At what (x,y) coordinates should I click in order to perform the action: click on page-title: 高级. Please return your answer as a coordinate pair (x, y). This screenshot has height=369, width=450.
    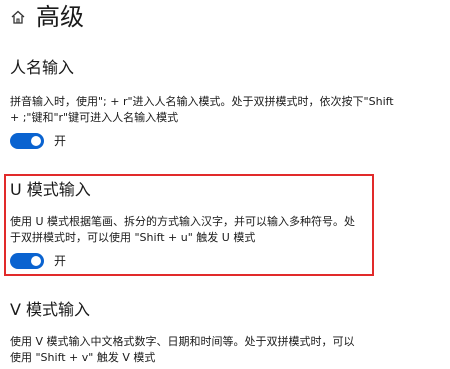
    Looking at the image, I should click on (60, 17).